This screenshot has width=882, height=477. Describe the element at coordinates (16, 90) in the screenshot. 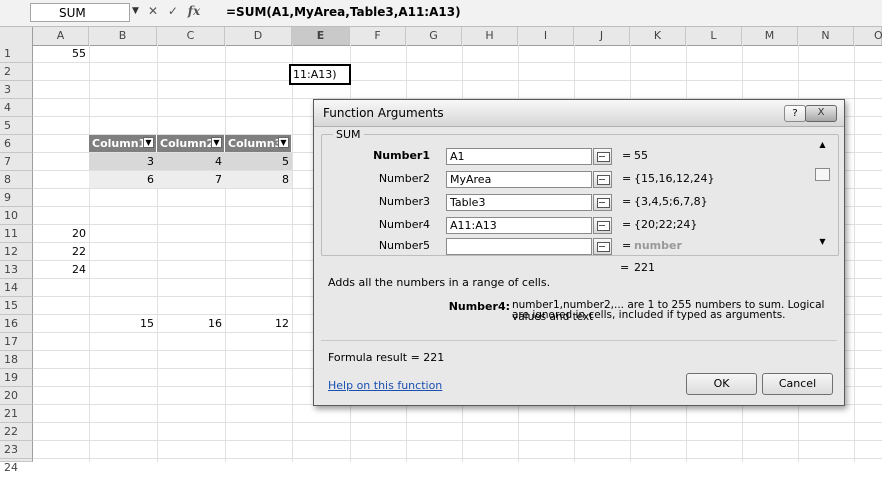

I see `row-header-3: 3` at that location.